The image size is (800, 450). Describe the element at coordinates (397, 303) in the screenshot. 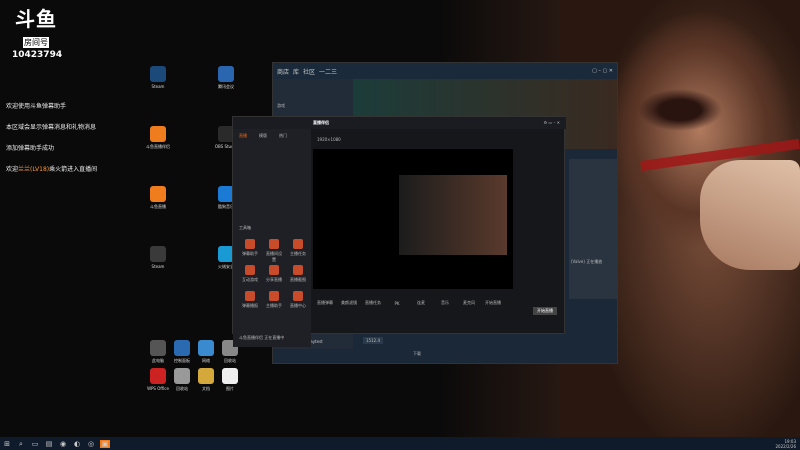

I see `toolbar-button: PK` at that location.